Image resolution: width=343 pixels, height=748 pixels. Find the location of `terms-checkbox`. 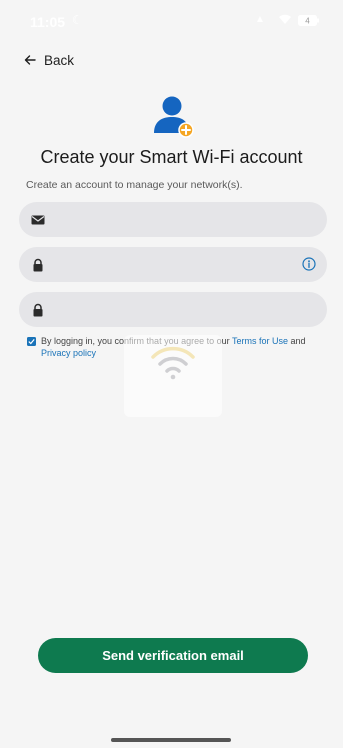

terms-checkbox is located at coordinates (31, 341).